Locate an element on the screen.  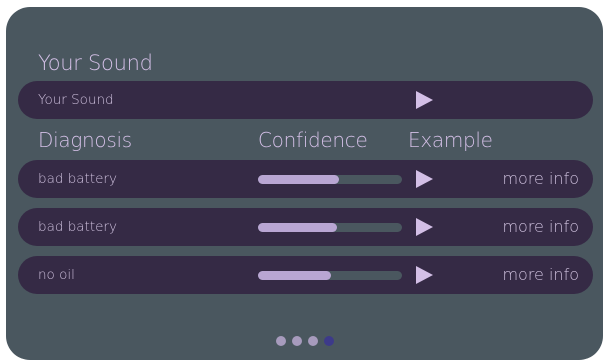
example-column-header: Example is located at coordinates (450, 140).